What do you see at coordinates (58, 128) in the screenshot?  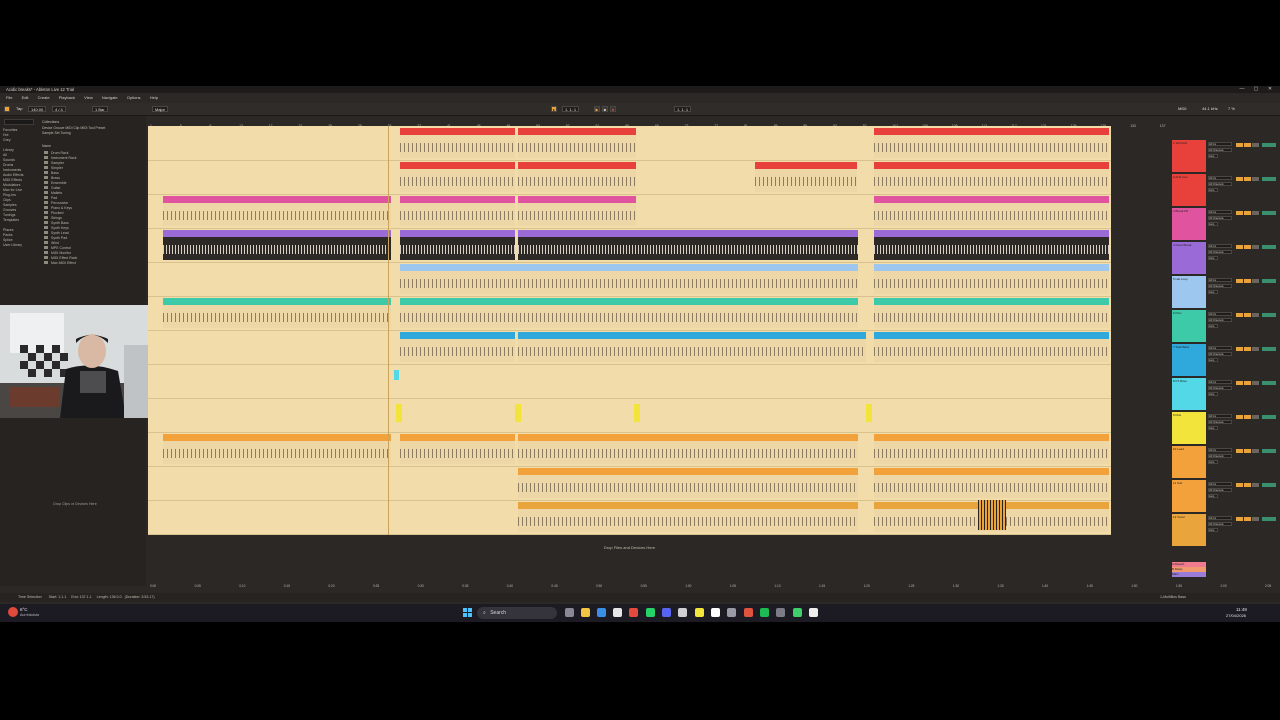 I see `filter-groove: Groove` at bounding box center [58, 128].